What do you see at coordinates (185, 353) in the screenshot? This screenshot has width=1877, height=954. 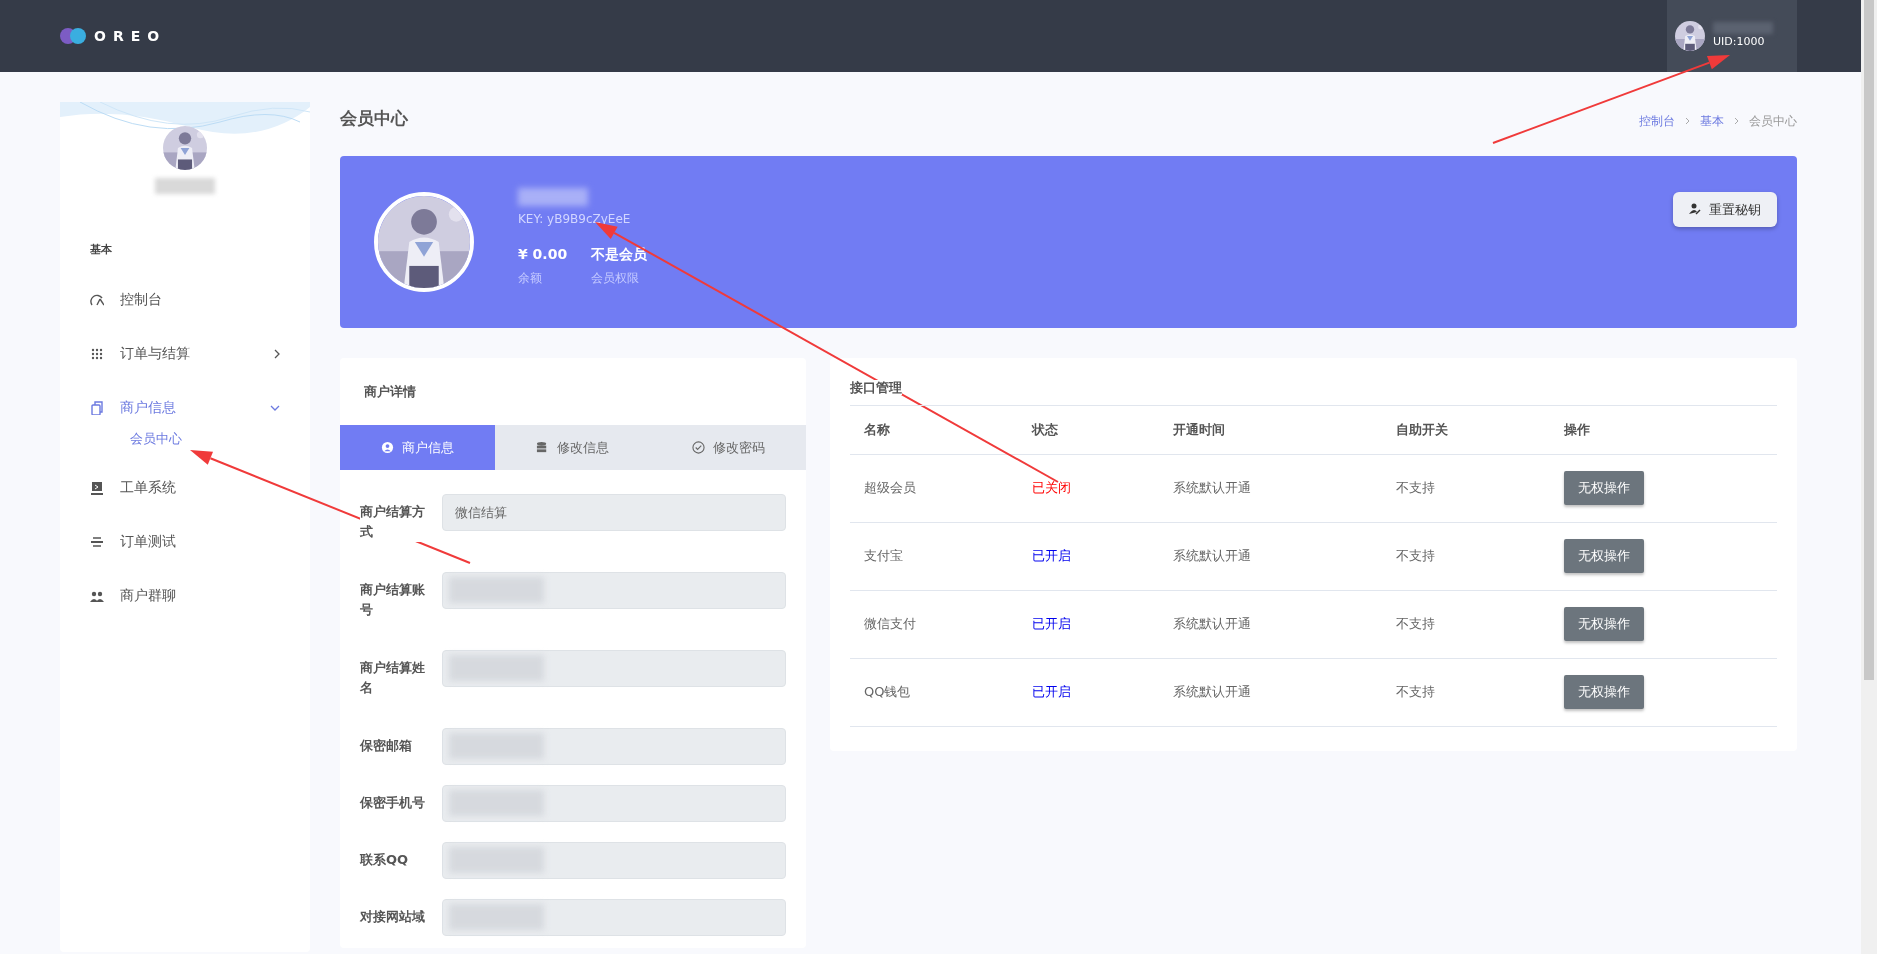 I see `sidebar-item: 订单与结算` at bounding box center [185, 353].